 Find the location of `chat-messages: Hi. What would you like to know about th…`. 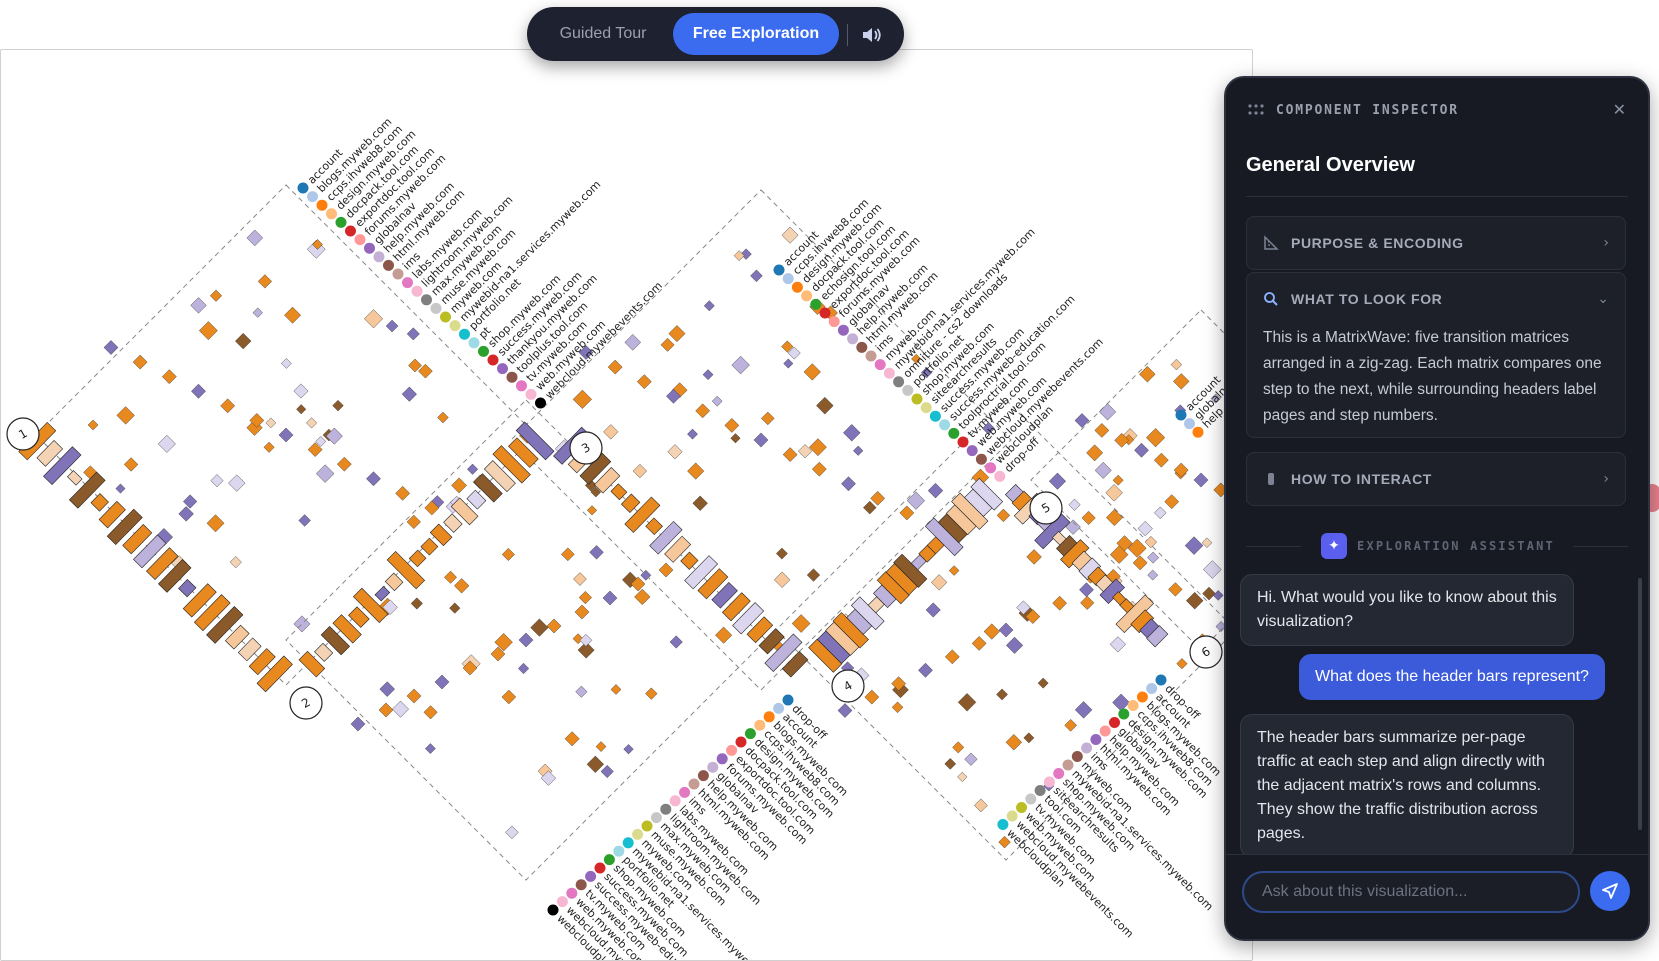

chat-messages: Hi. What would you like to know about th… is located at coordinates (1435, 720).